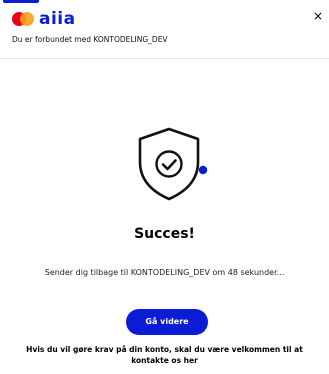 The image size is (329, 374). Describe the element at coordinates (173, 164) in the screenshot. I see `shield-check-icon` at that location.